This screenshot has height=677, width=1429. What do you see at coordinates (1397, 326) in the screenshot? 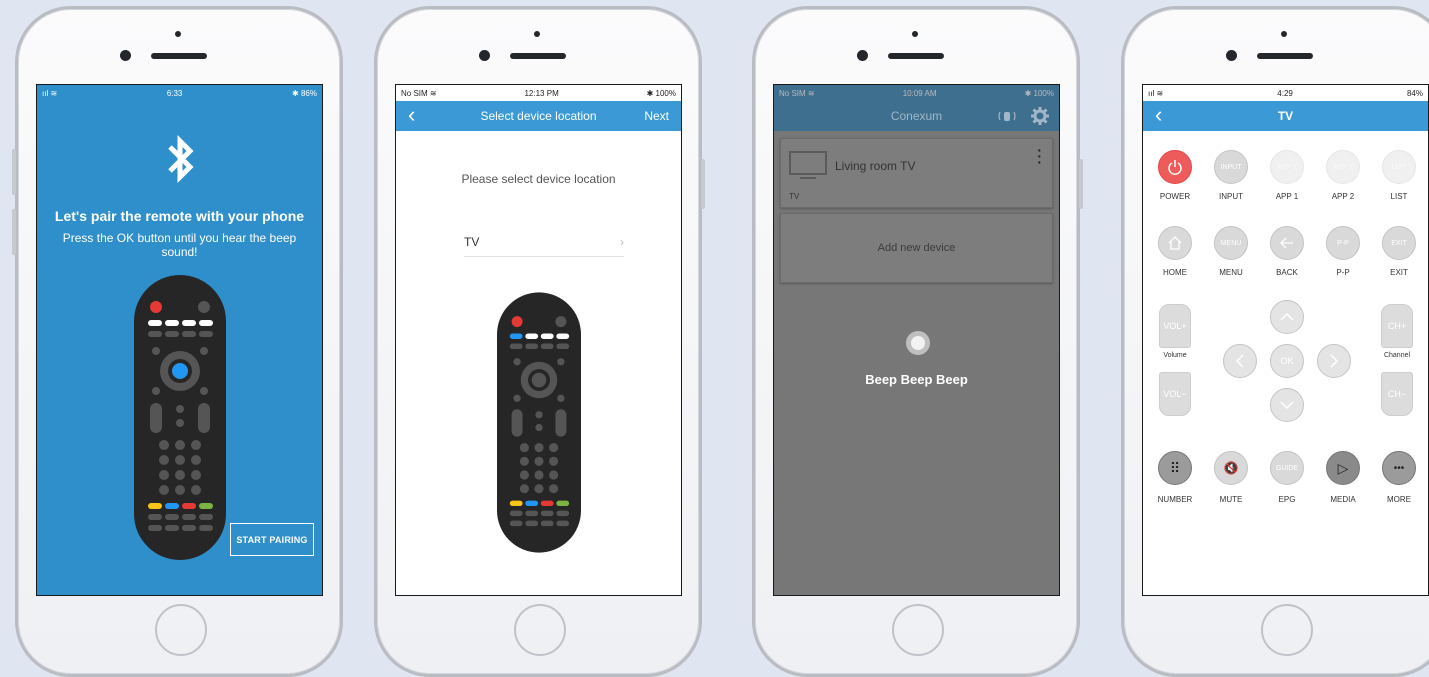
I see `channel-up-button: CH+` at bounding box center [1397, 326].